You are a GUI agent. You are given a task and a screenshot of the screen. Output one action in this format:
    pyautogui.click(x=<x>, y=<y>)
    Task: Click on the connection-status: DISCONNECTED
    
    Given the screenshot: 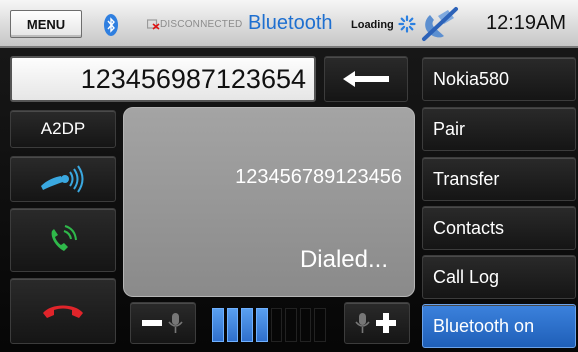 What is the action you would take?
    pyautogui.click(x=201, y=24)
    